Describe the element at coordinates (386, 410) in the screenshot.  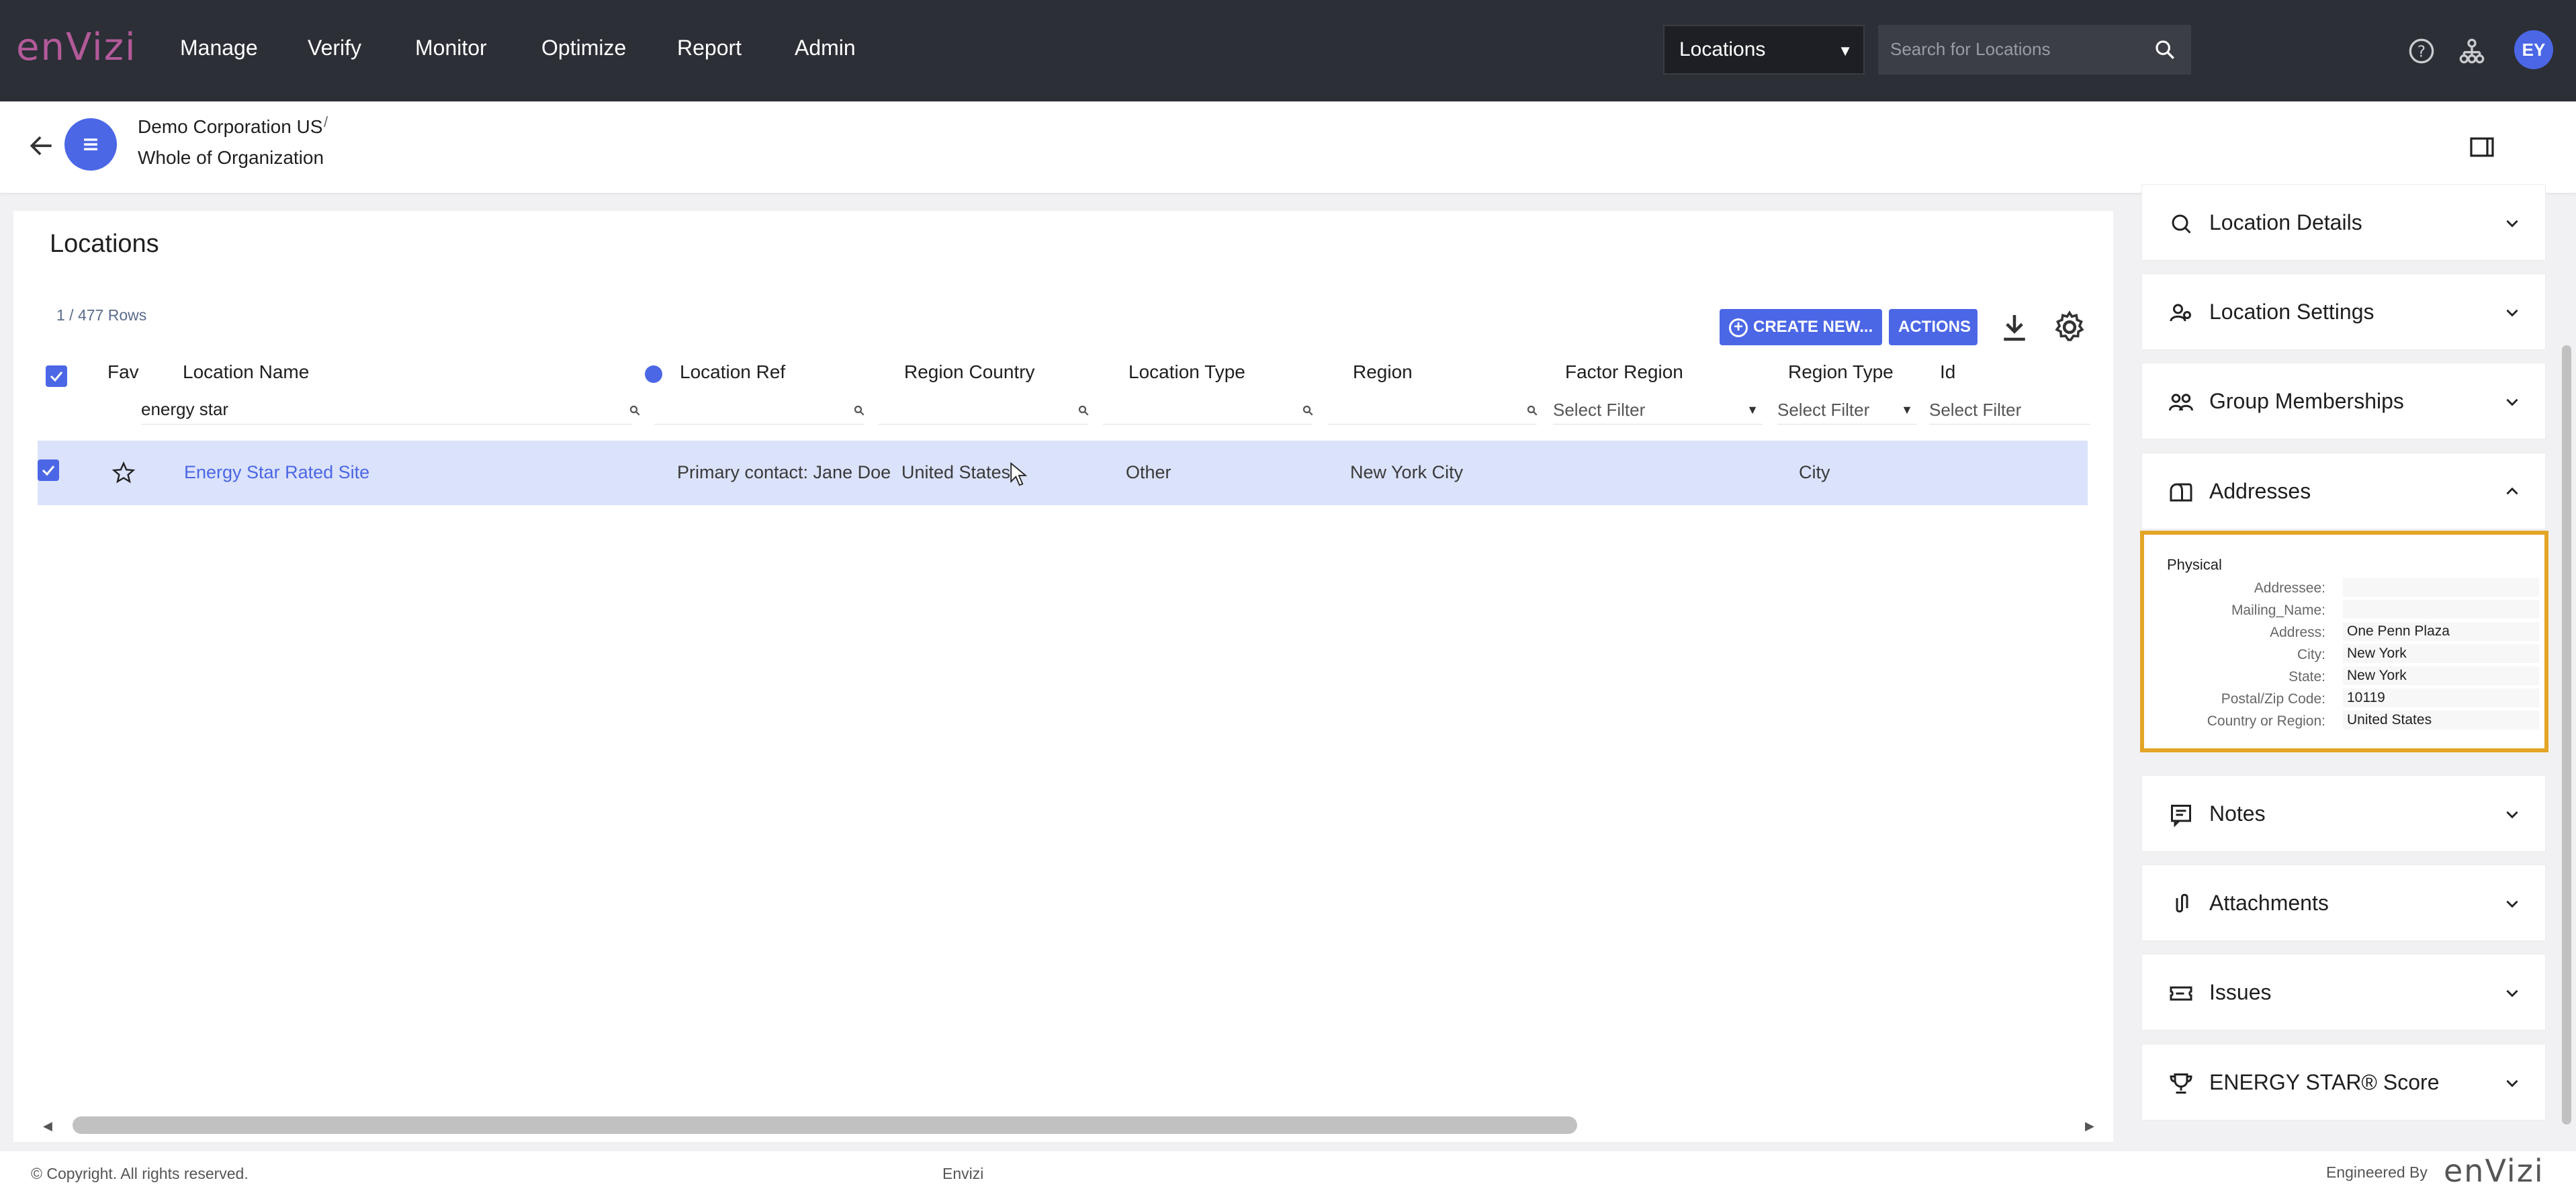
I see `location-name-filter` at that location.